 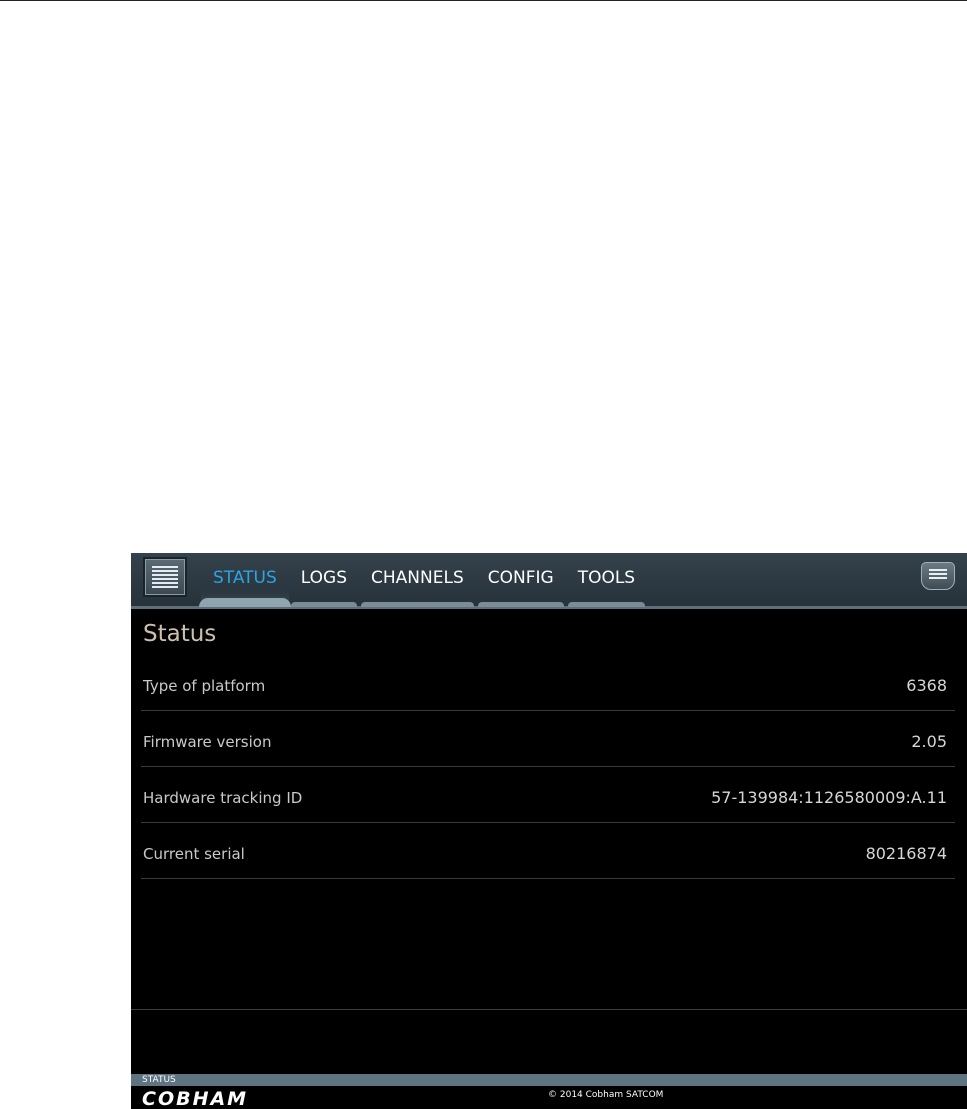 I want to click on tab-label: CONFIG, so click(x=520, y=578).